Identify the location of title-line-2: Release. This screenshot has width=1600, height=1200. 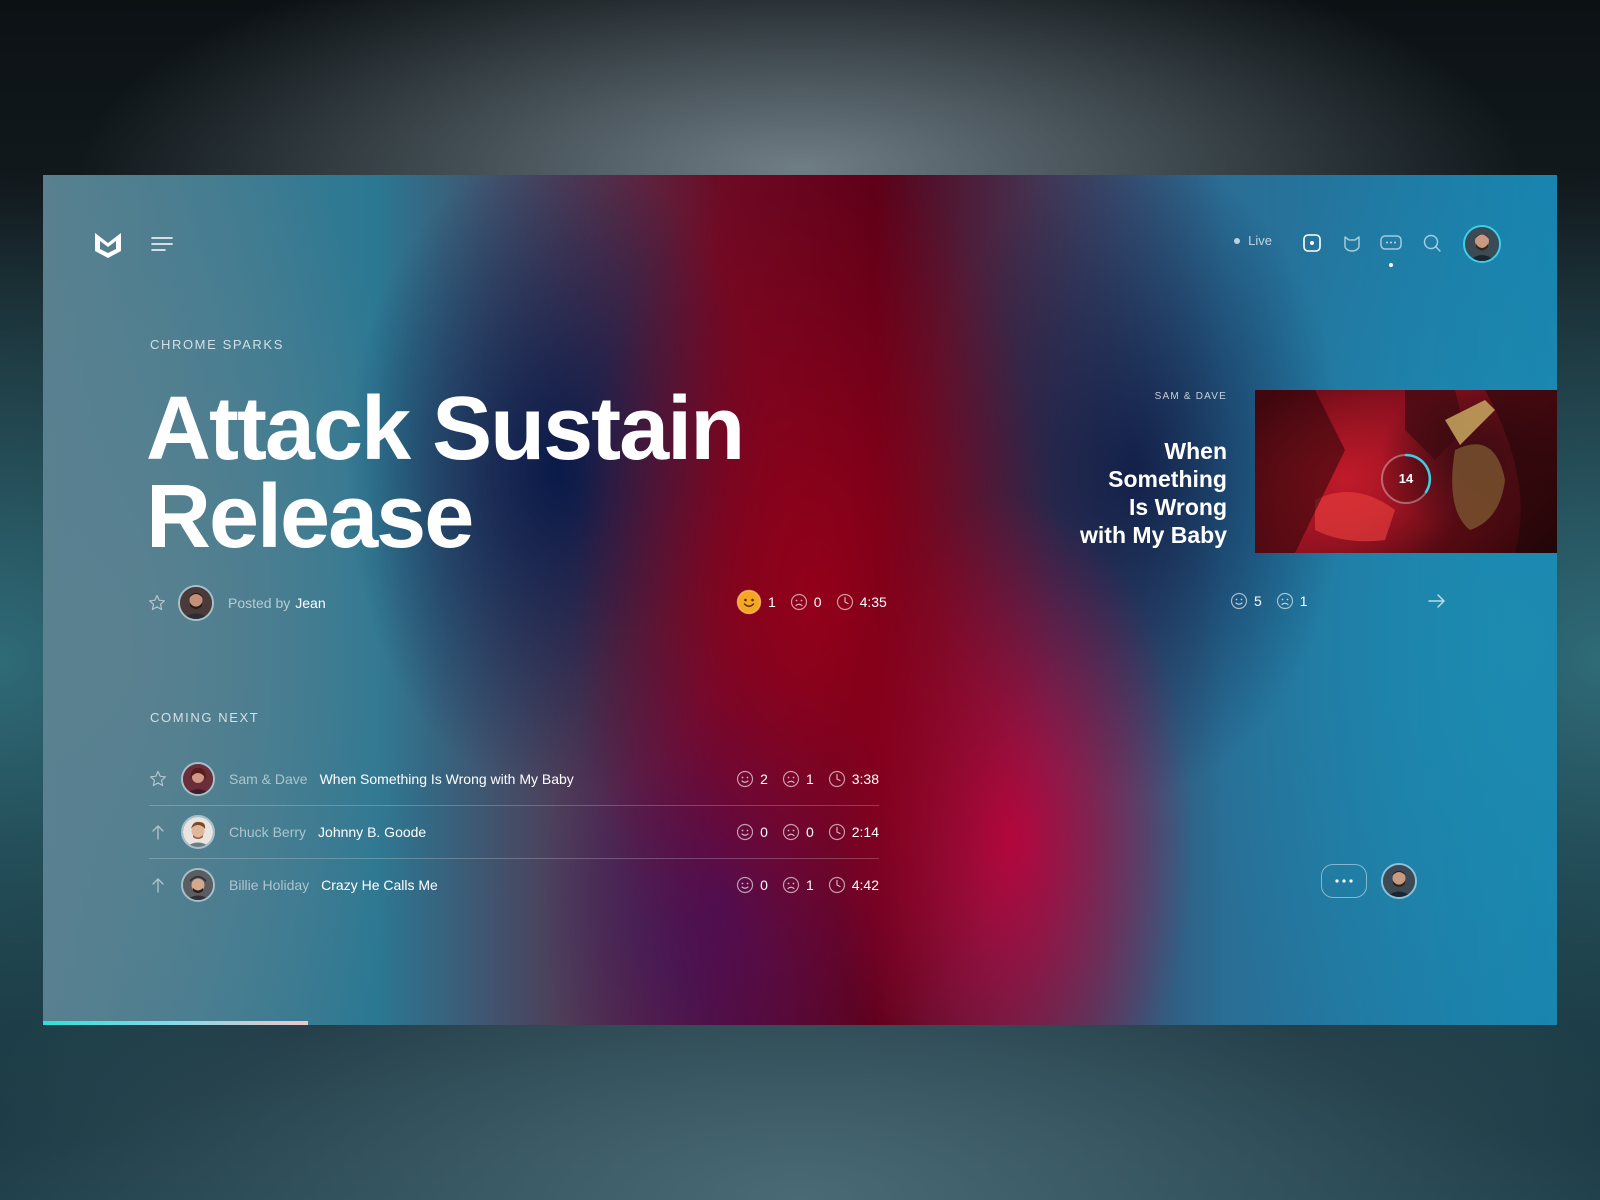
(310, 517).